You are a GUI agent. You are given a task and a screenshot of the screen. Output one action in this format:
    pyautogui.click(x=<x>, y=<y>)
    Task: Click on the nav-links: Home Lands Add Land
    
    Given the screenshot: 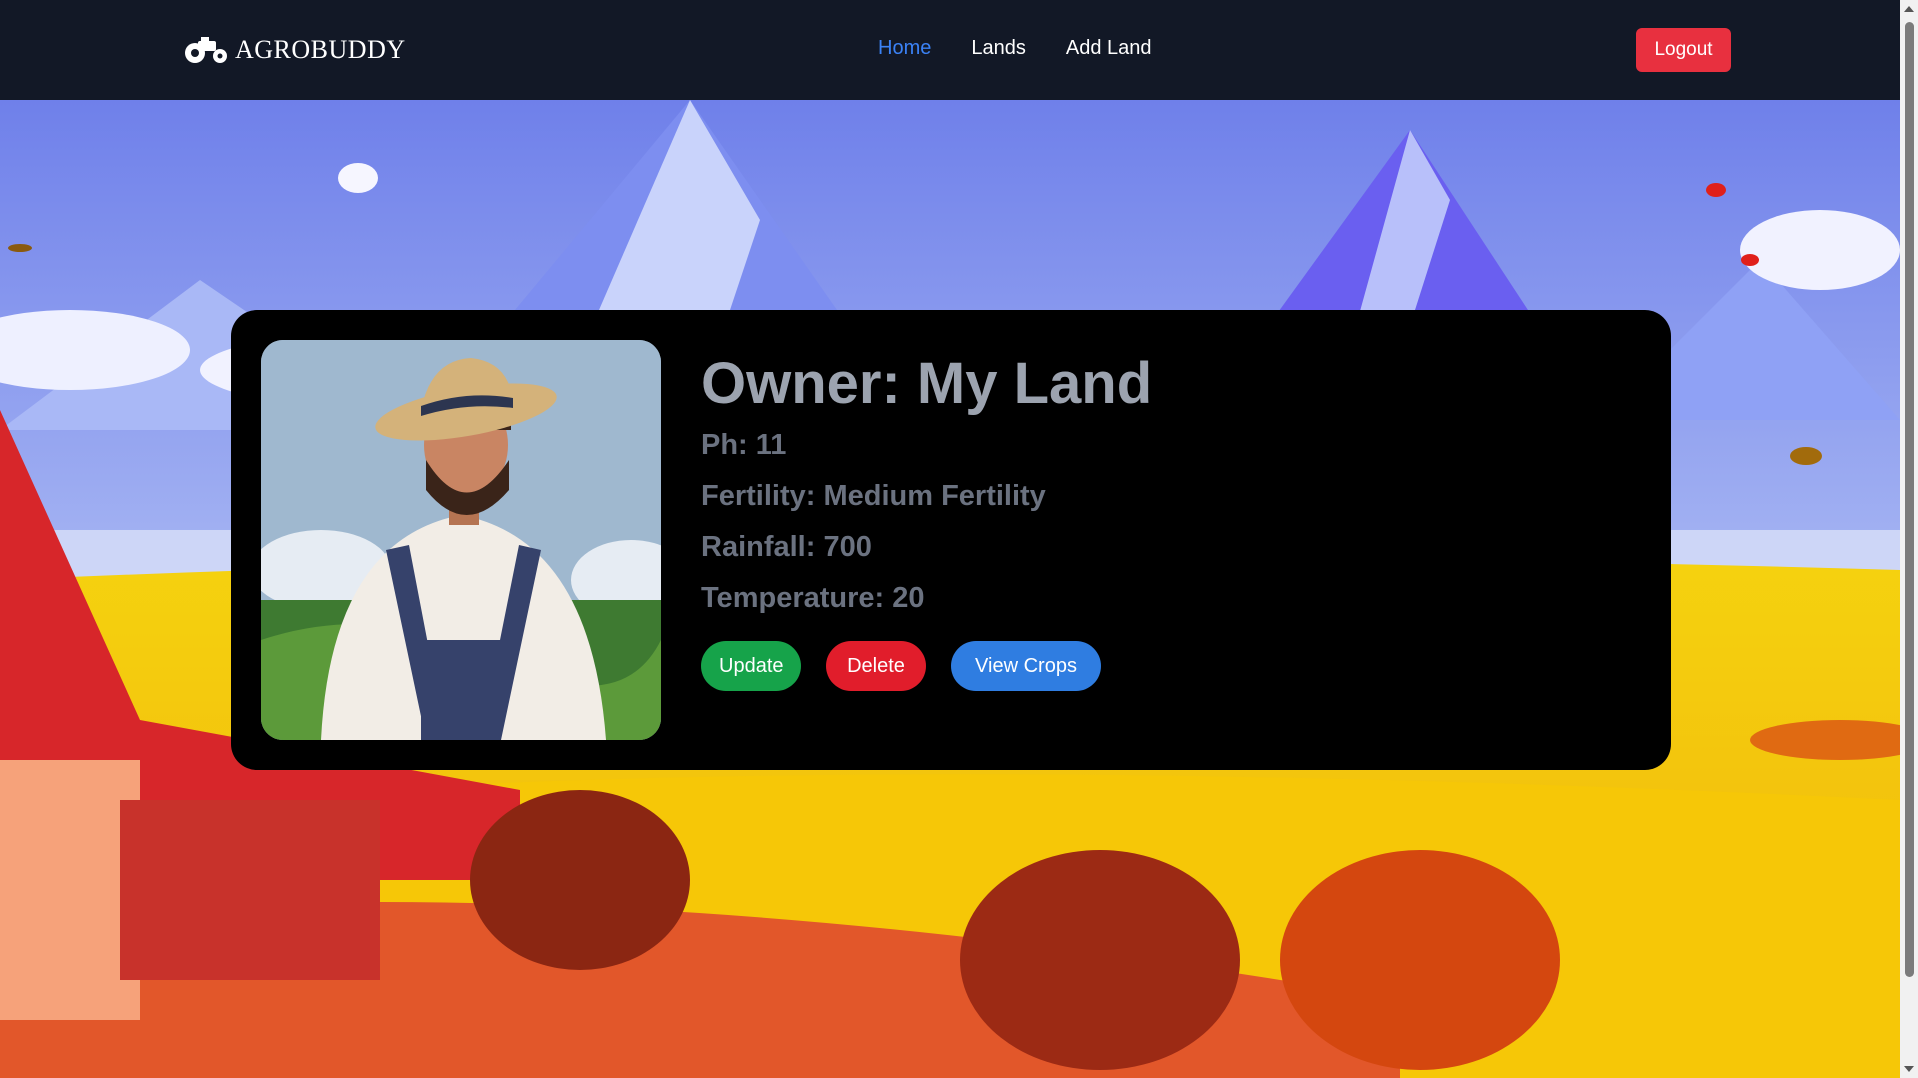 What is the action you would take?
    pyautogui.click(x=1015, y=48)
    